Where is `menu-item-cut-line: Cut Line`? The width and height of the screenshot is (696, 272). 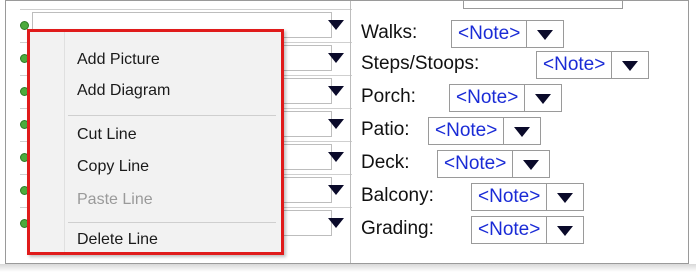
menu-item-cut-line: Cut Line is located at coordinates (107, 135).